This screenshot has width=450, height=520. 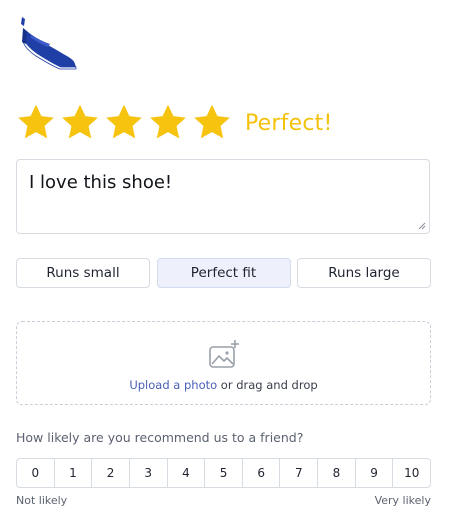 I want to click on fit-options: Runs small Perfect fit Runs large, so click(x=223, y=273).